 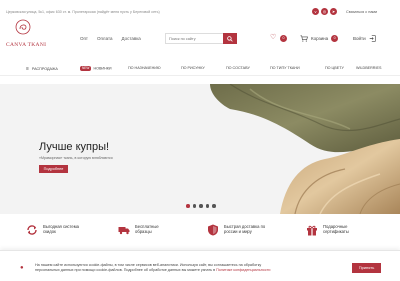 I want to click on search-input, so click(x=194, y=38).